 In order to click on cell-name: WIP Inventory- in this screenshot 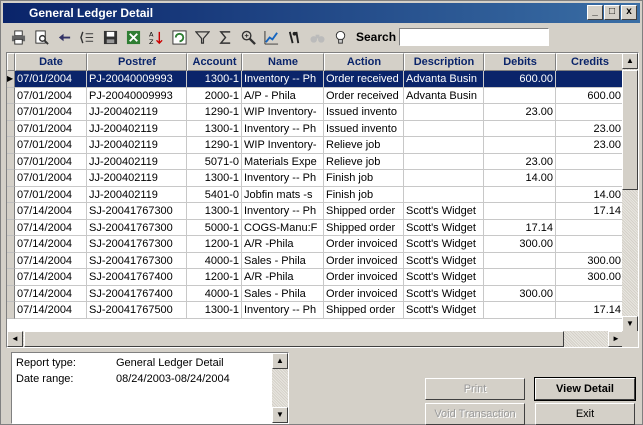, I will do `click(283, 145)`.